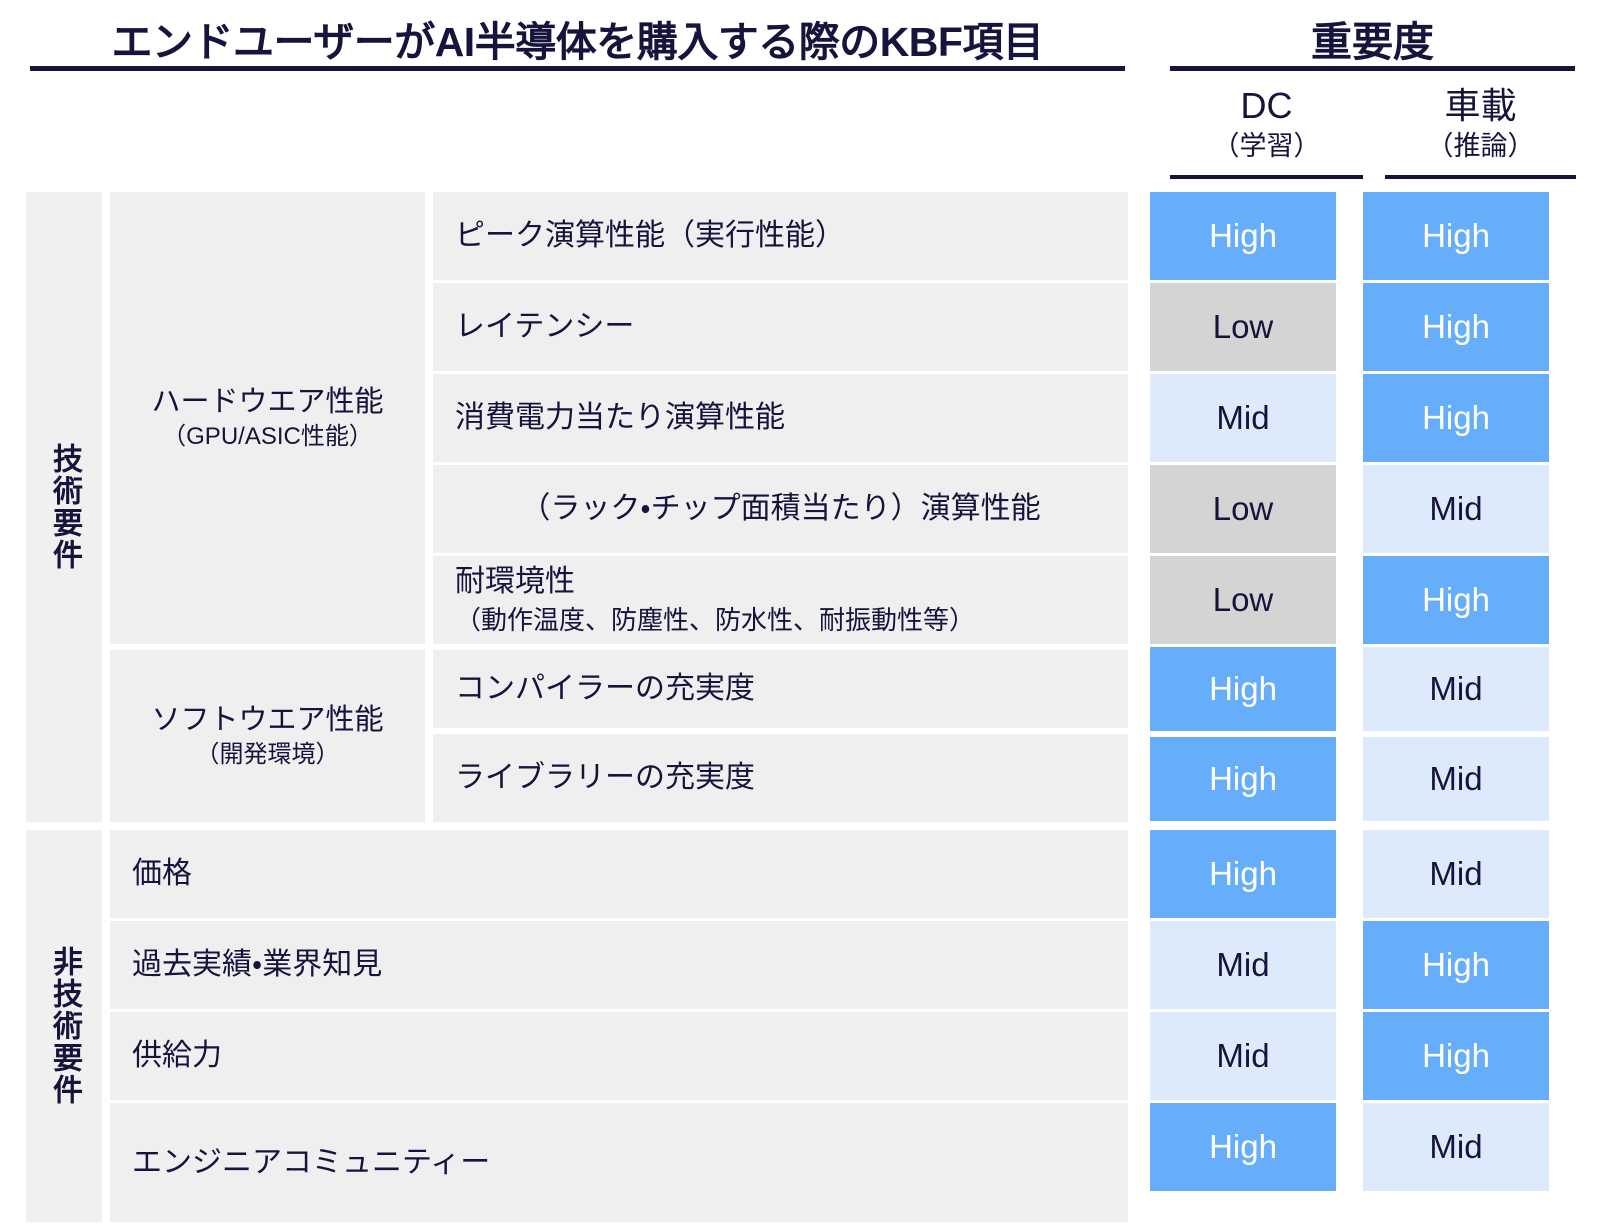 This screenshot has height=1229, width=1600. I want to click on category-label-non-technical: 非技術要件, so click(64, 1026).